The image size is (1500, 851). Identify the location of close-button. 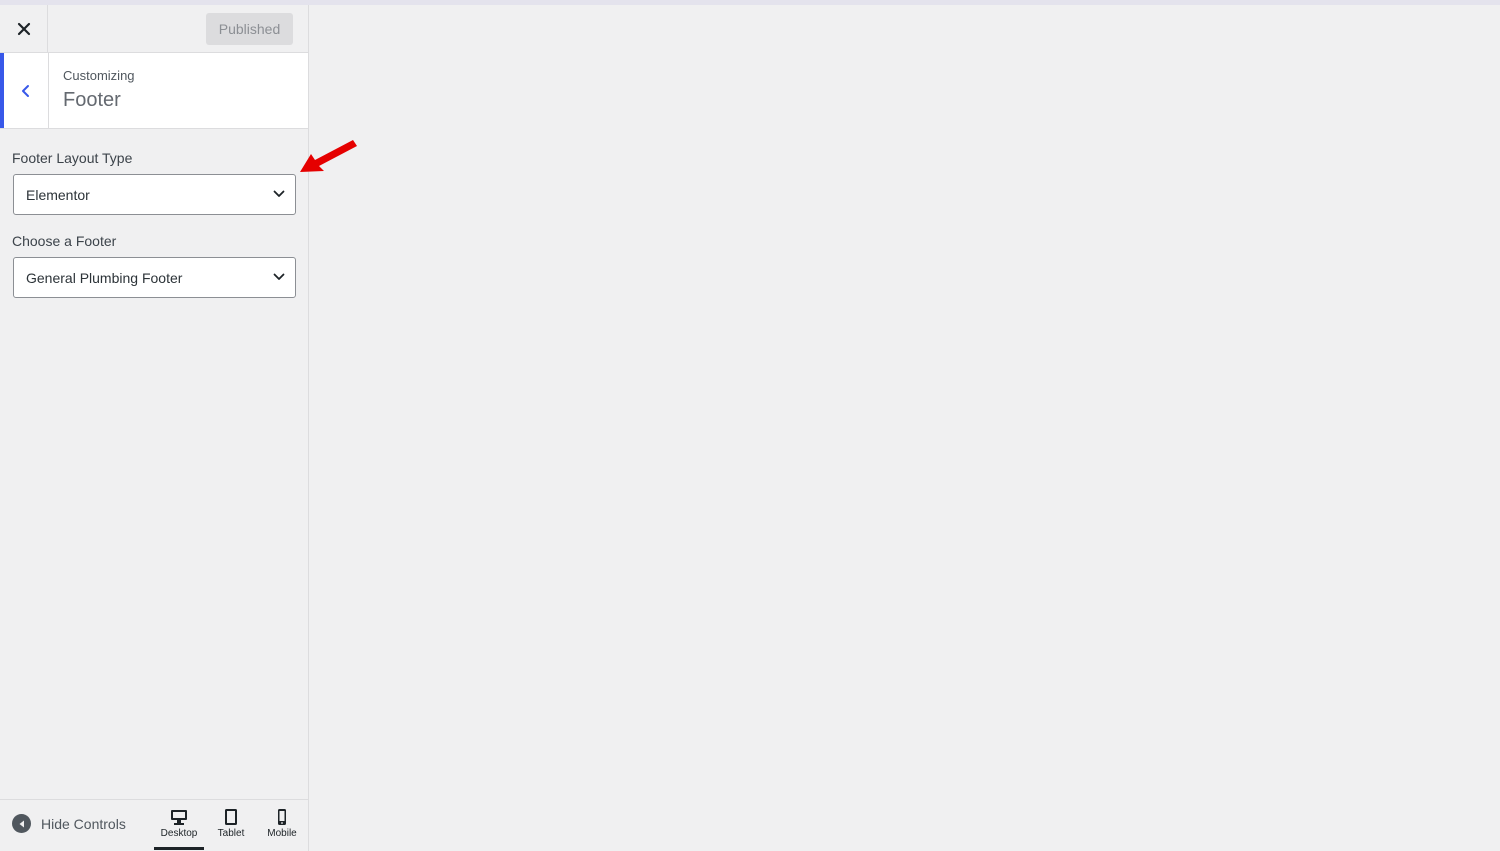
(24, 28).